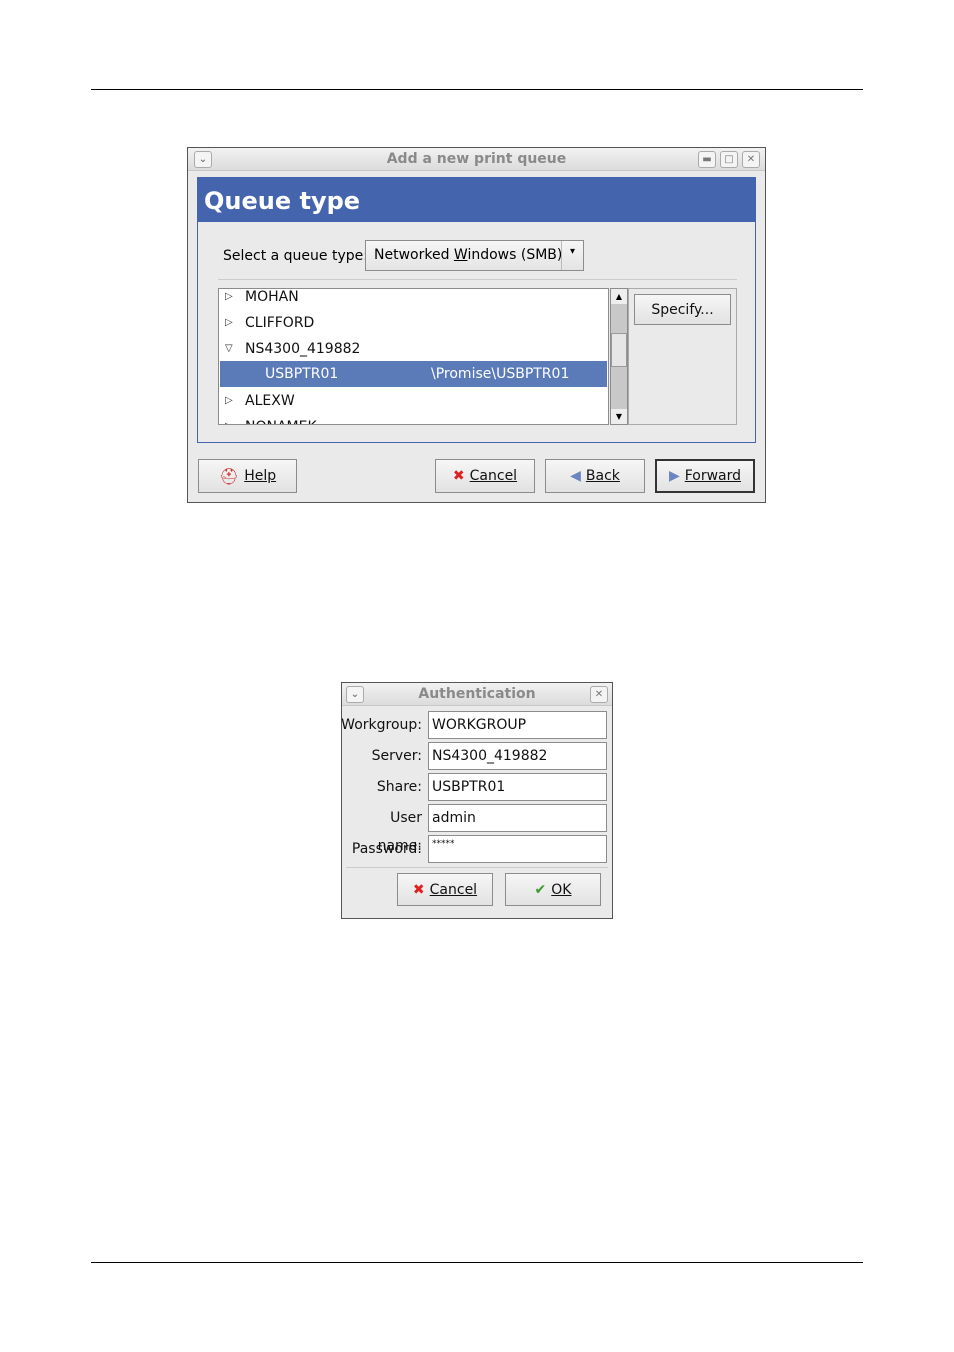 The width and height of the screenshot is (954, 1352). Describe the element at coordinates (477, 89) in the screenshot. I see `header-rule` at that location.